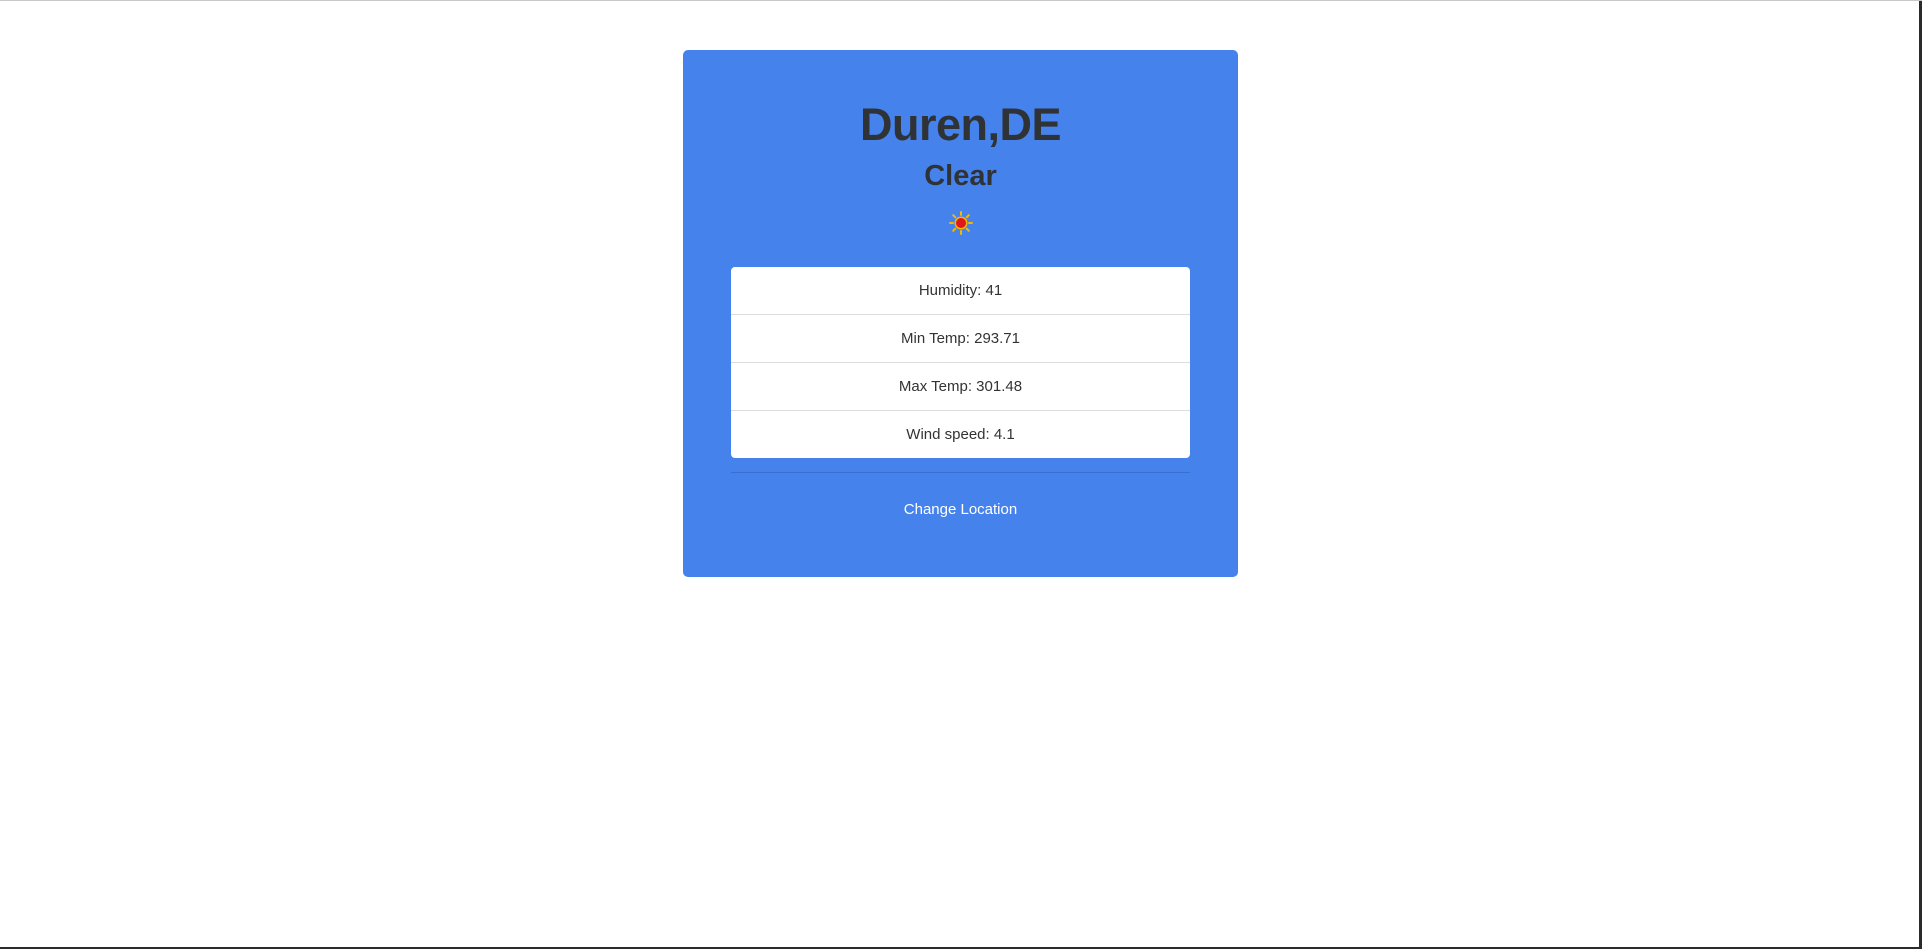 This screenshot has width=1922, height=949. Describe the element at coordinates (960, 124) in the screenshot. I see `location-title: Duren,DE` at that location.